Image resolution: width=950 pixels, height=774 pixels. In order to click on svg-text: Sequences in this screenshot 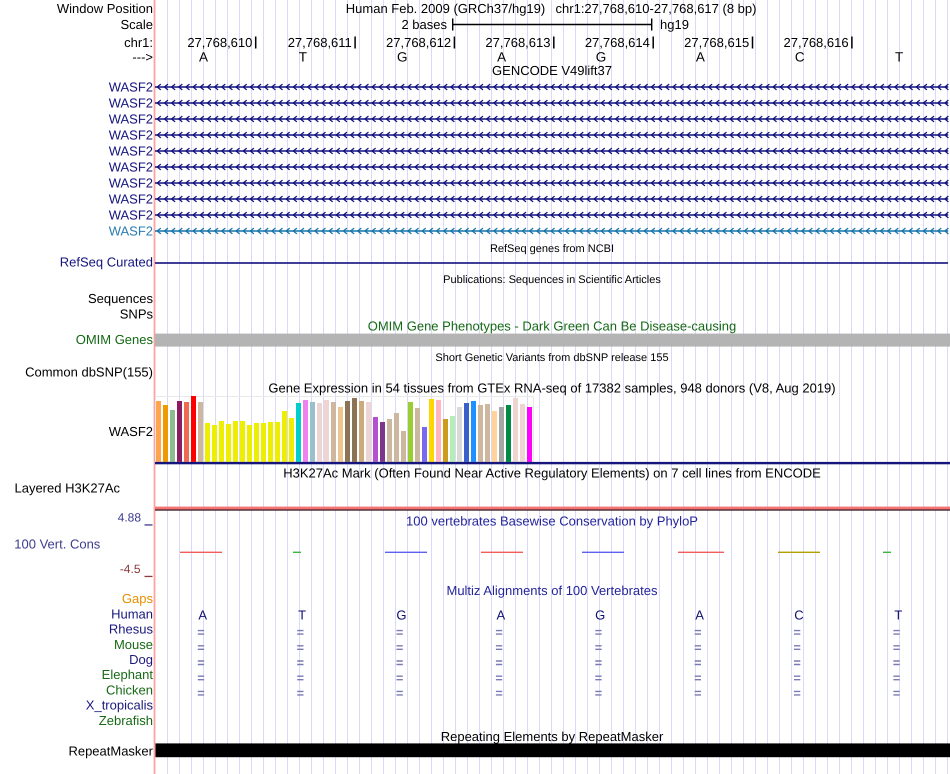, I will do `click(121, 298)`.